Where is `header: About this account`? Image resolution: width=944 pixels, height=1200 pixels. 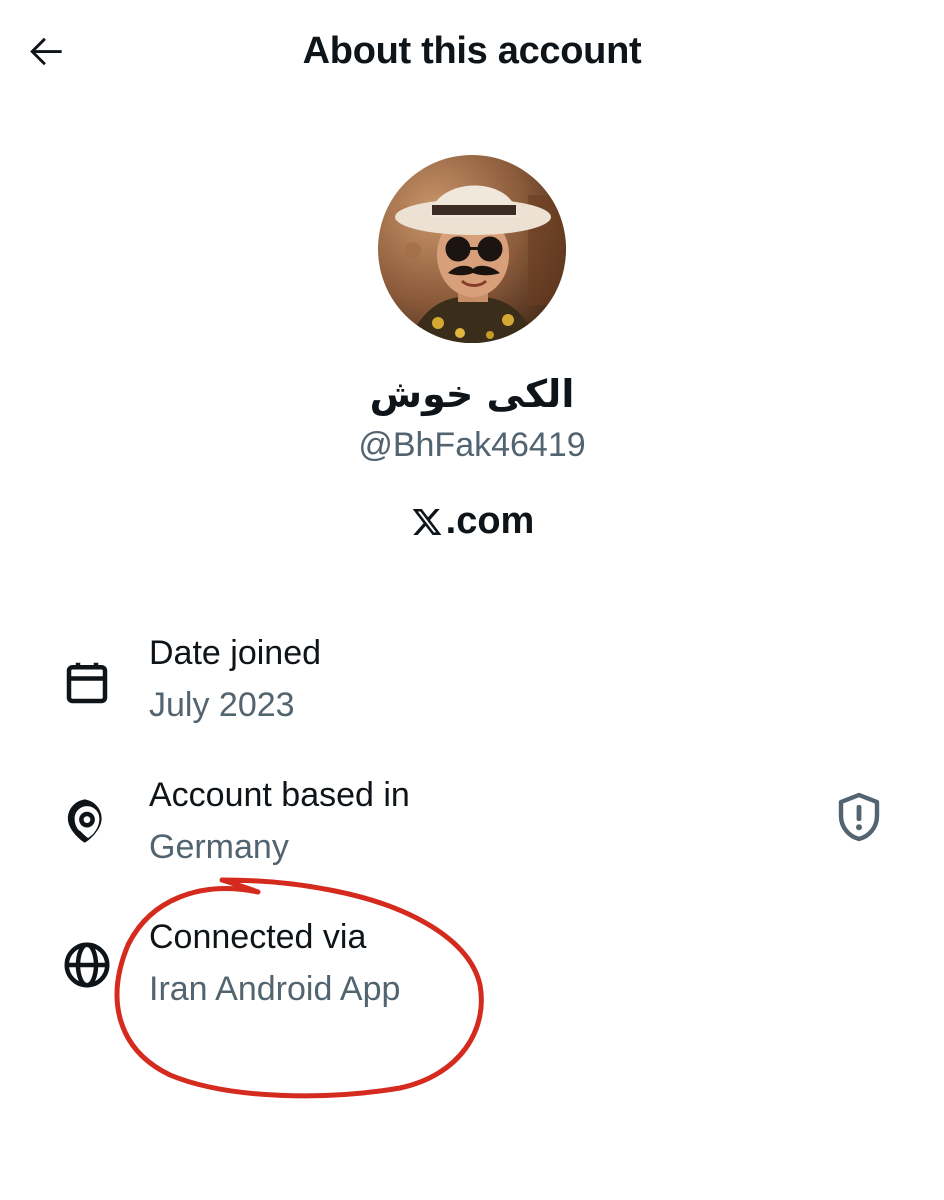 header: About this account is located at coordinates (472, 52).